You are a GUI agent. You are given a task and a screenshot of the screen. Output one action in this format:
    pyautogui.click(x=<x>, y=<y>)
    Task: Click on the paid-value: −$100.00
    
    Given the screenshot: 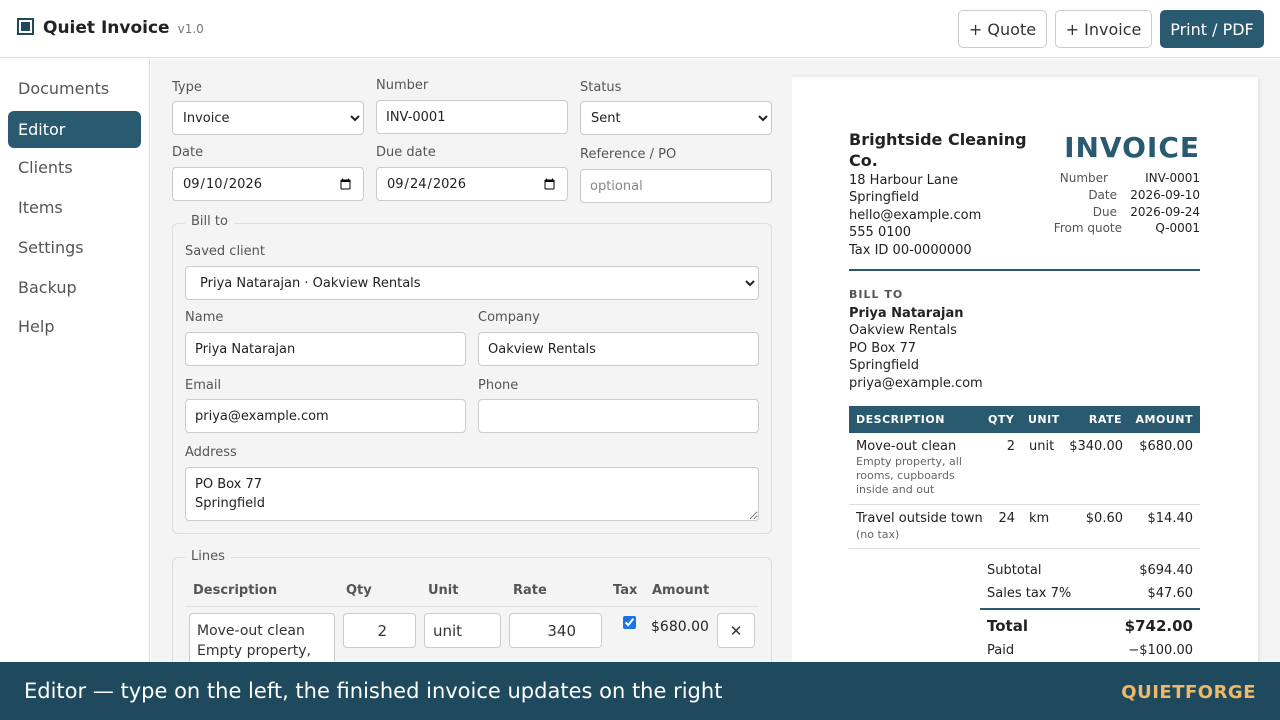 What is the action you would take?
    pyautogui.click(x=1160, y=650)
    